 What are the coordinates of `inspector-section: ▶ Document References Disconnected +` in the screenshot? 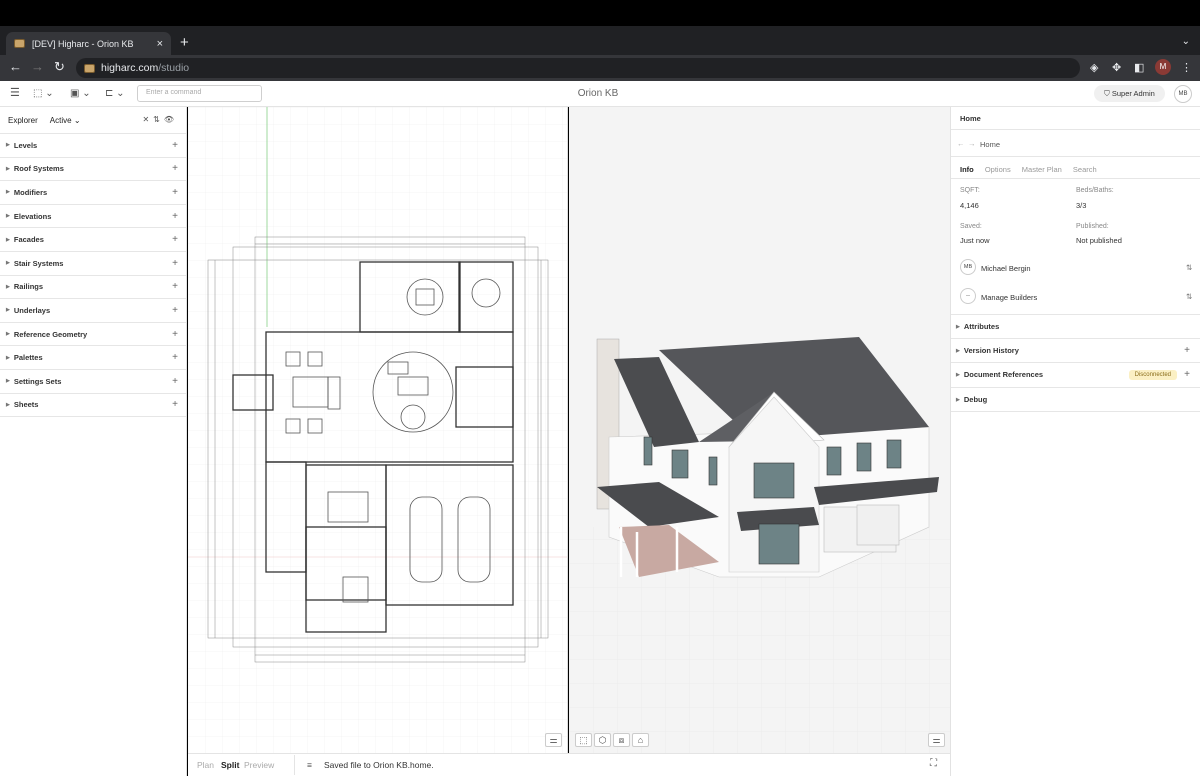 It's located at (1075, 374).